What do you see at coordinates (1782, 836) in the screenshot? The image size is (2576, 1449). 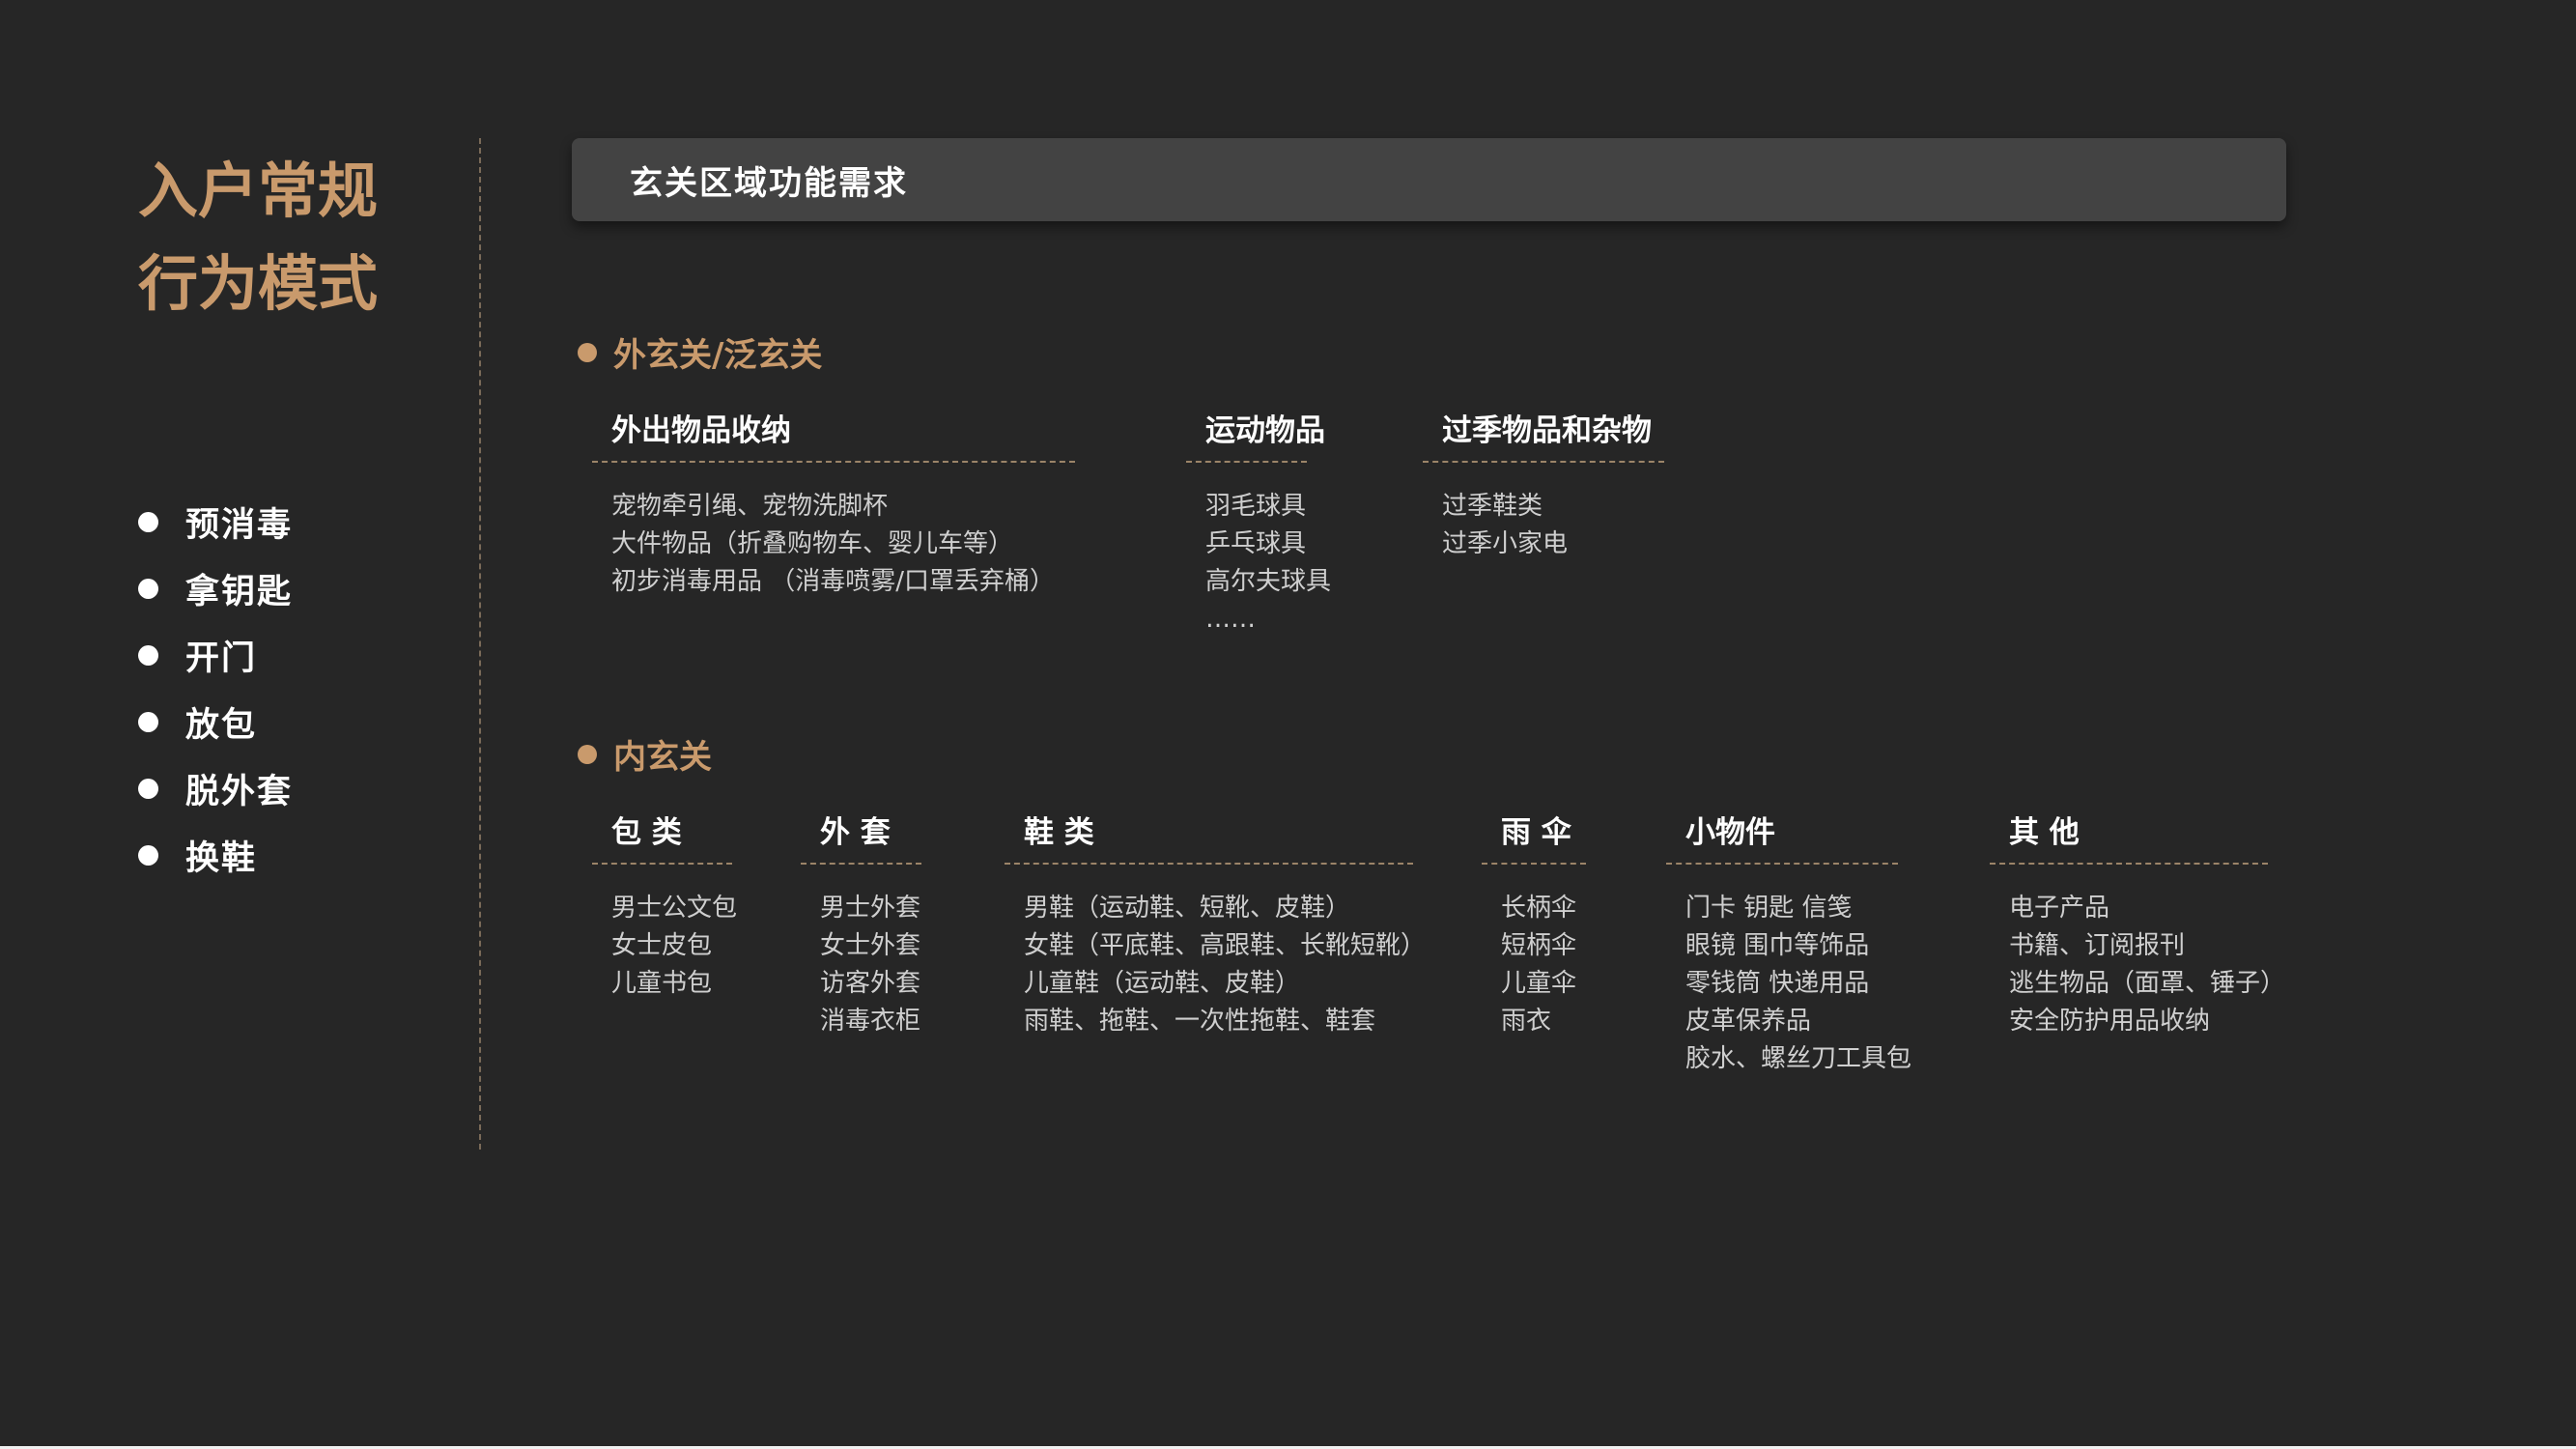 I see `category-heading: 小物件` at bounding box center [1782, 836].